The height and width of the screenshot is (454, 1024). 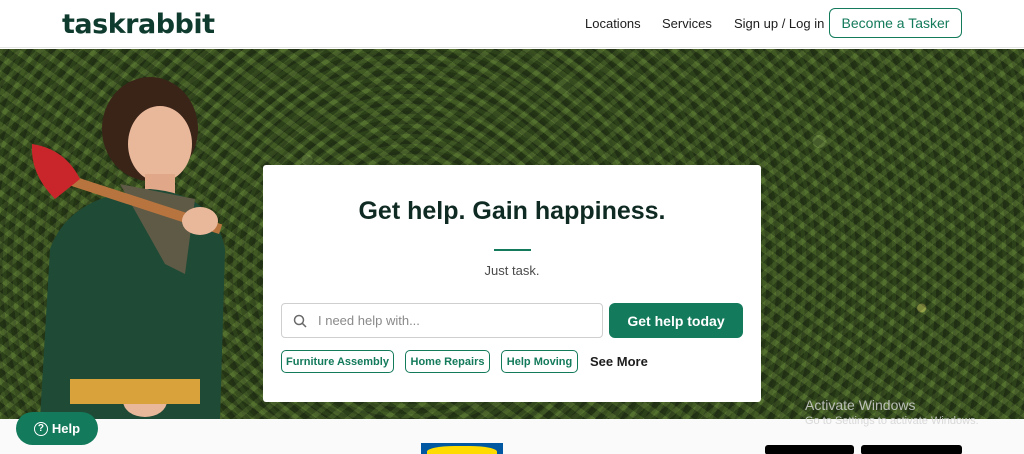 I want to click on help-button: ? Help, so click(x=57, y=428).